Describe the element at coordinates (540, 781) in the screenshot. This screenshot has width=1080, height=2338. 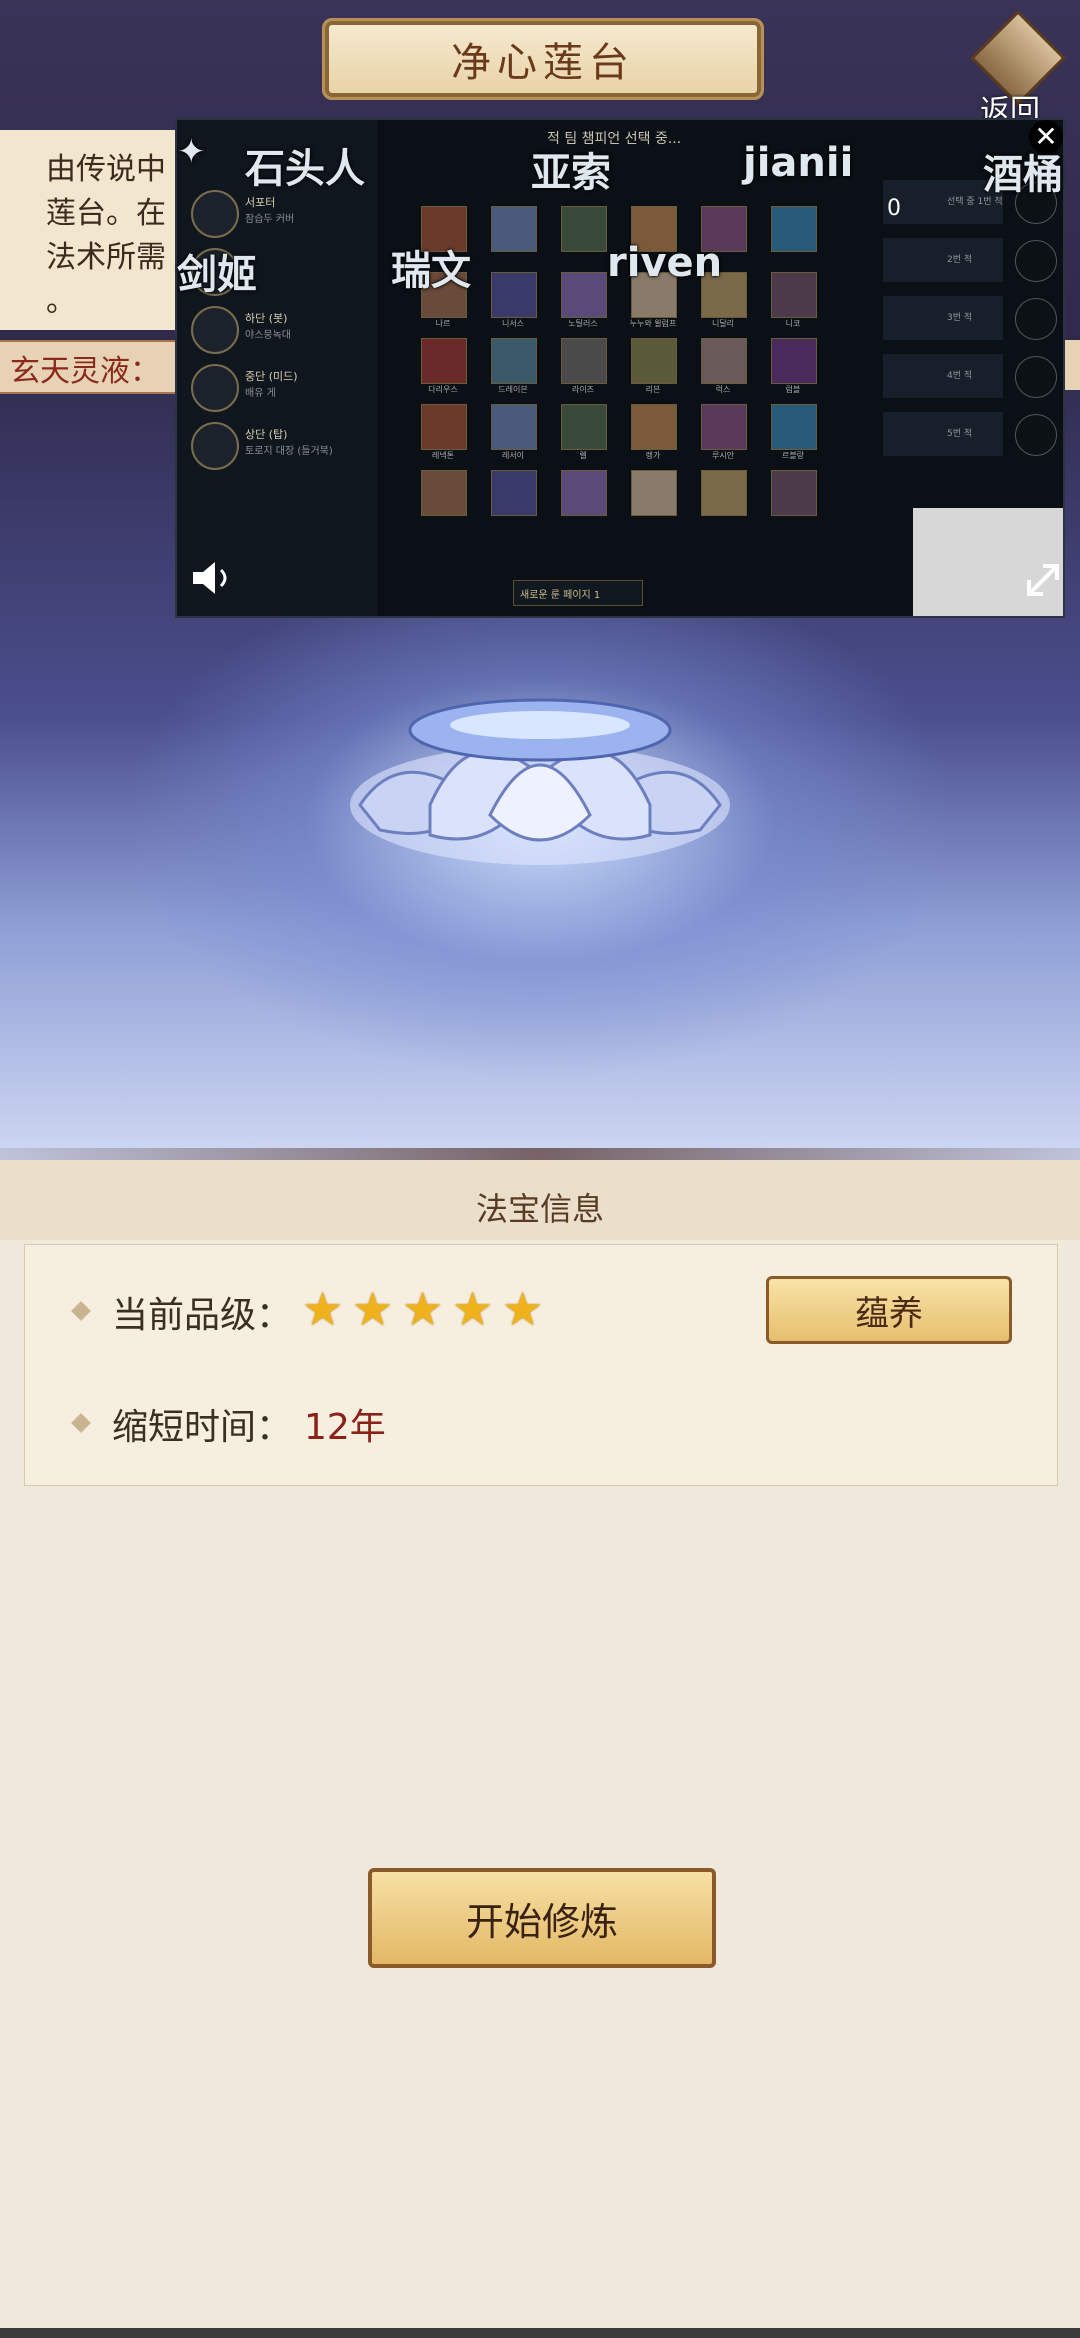
I see `lotus-icon` at that location.